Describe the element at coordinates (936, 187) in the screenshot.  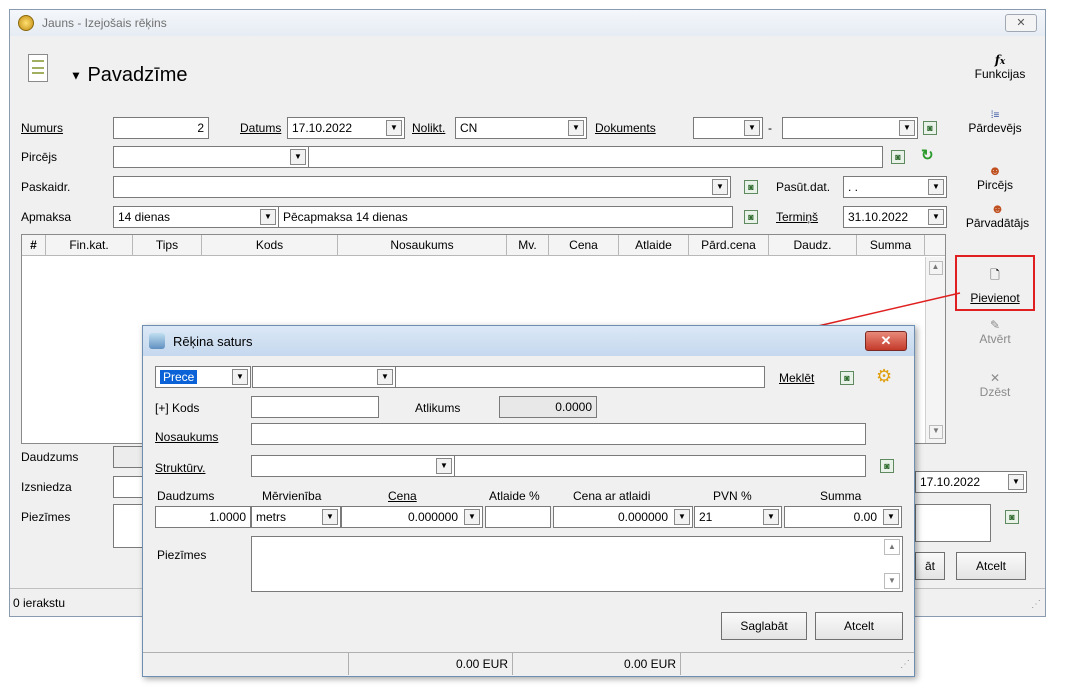
I see `pasut-dat-dropdown-icon: ▼` at that location.